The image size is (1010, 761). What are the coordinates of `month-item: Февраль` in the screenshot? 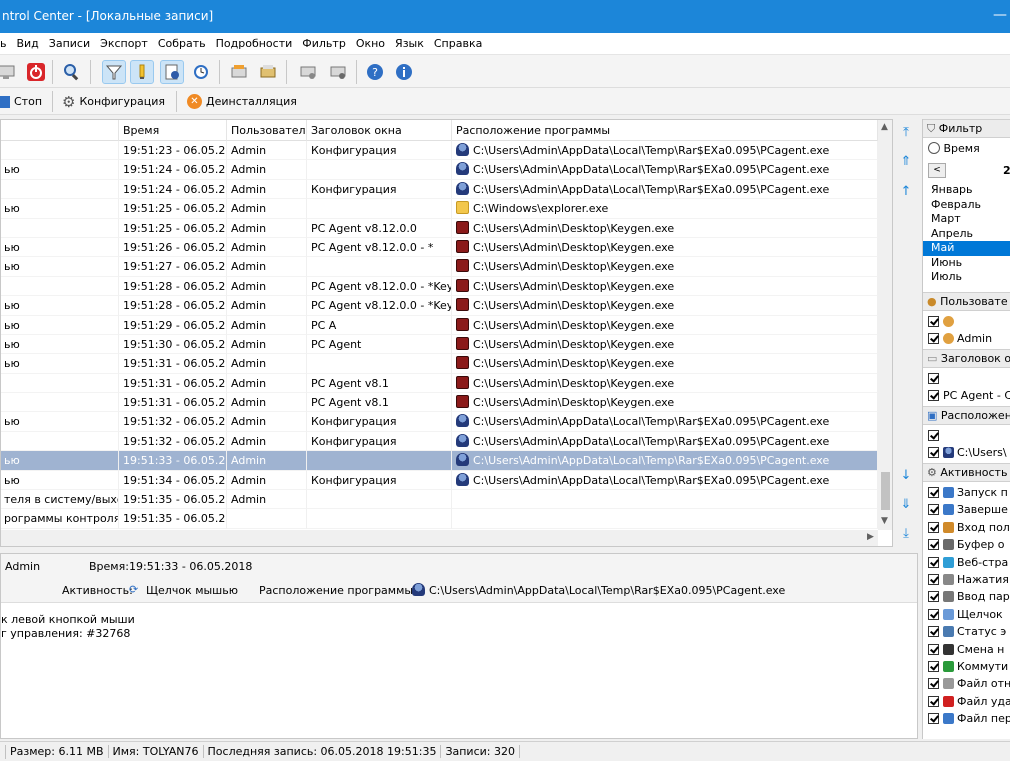 It's located at (966, 205).